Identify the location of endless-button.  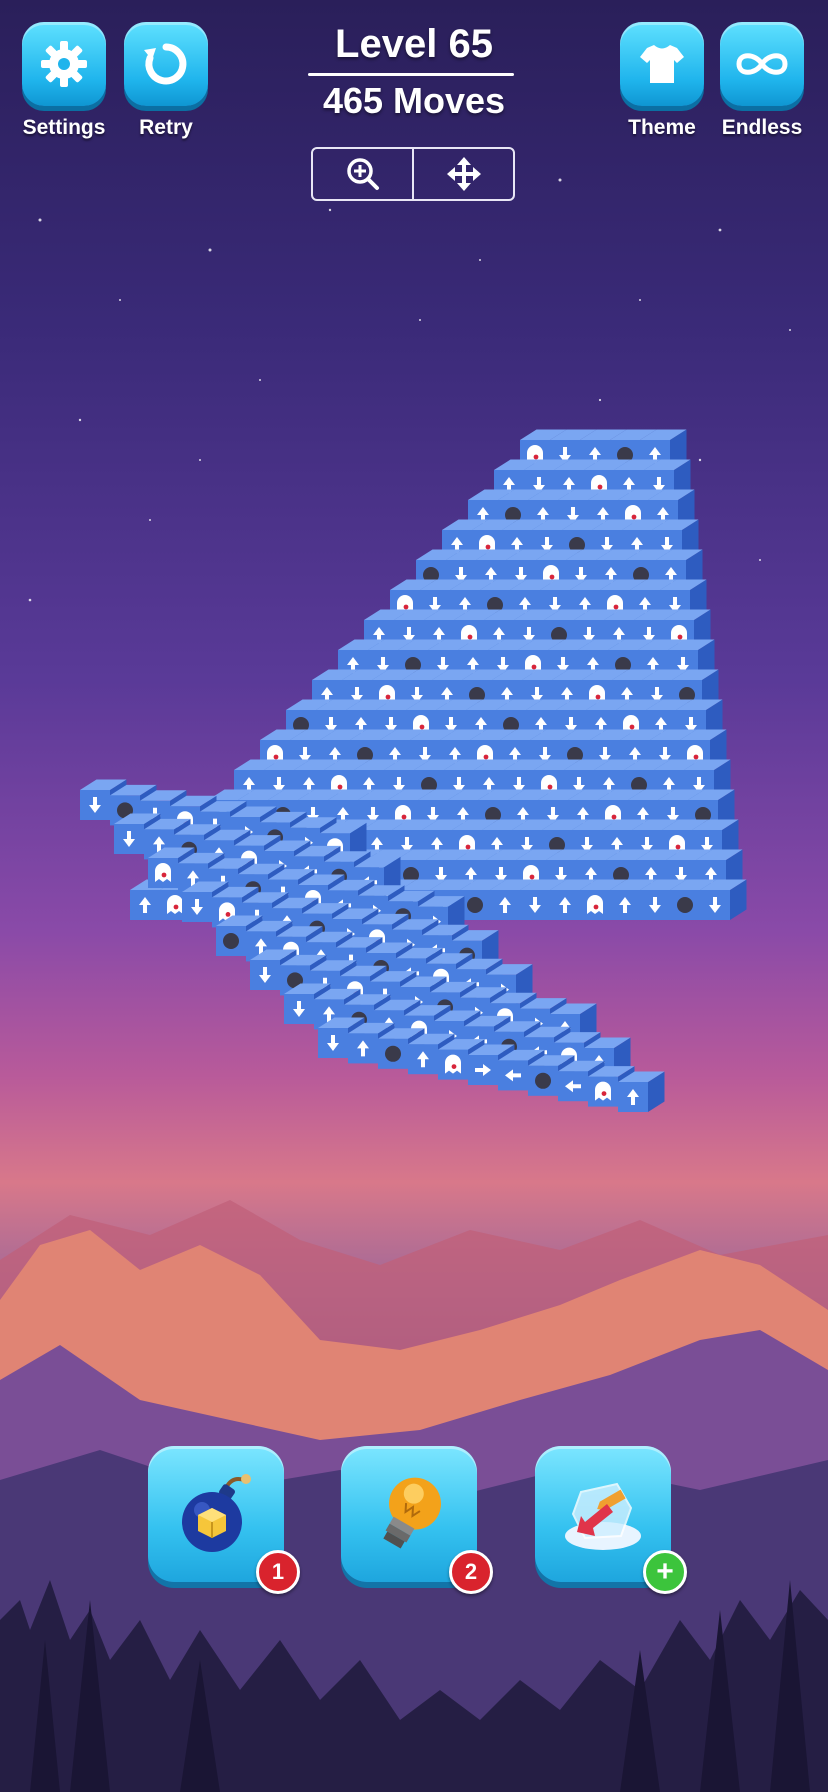
(762, 64).